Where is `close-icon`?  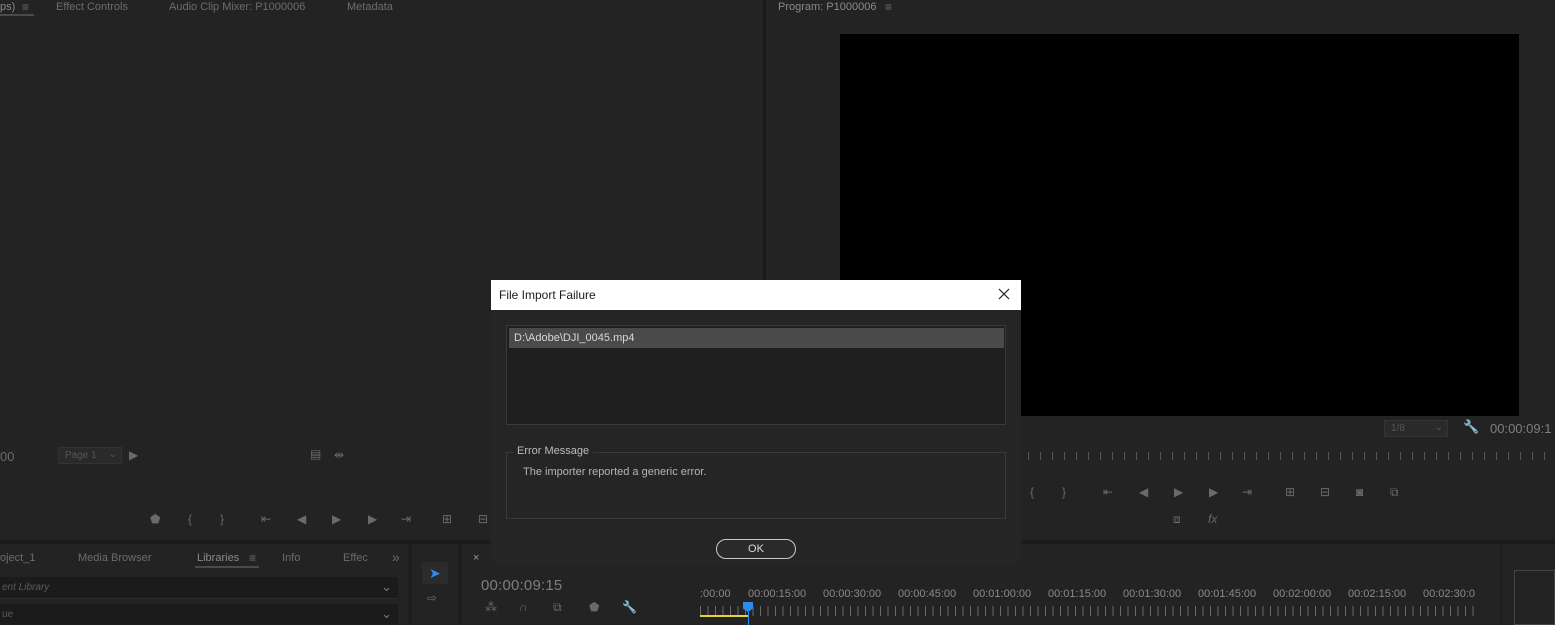 close-icon is located at coordinates (1004, 294).